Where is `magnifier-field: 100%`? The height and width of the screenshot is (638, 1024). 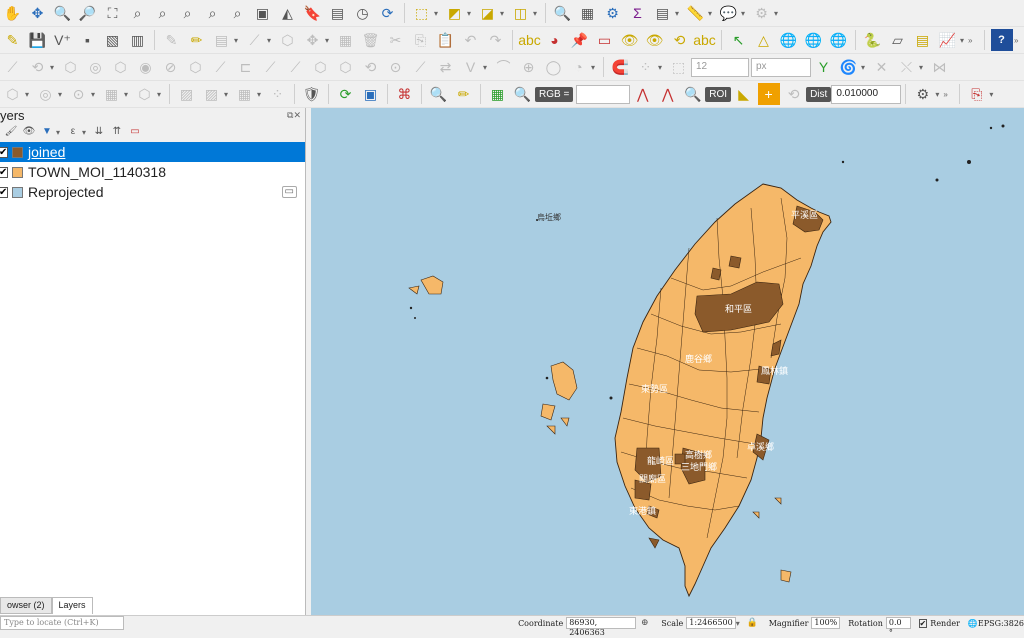
magnifier-field: 100% is located at coordinates (826, 623).